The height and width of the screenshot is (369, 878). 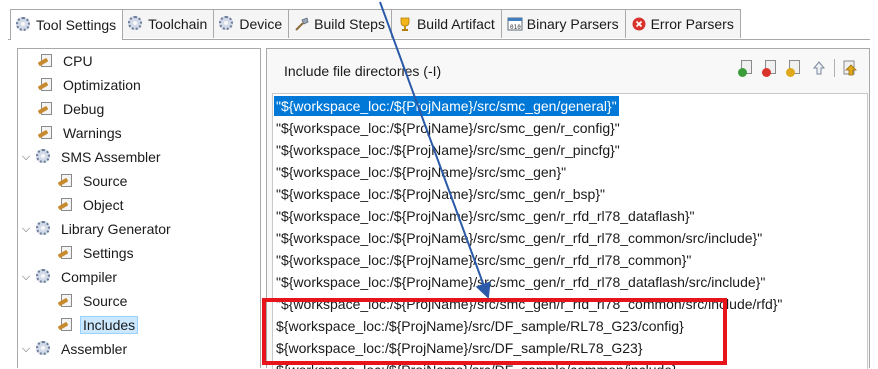 I want to click on tab-binary-parsers: 010 Binary Parsers, so click(x=563, y=23).